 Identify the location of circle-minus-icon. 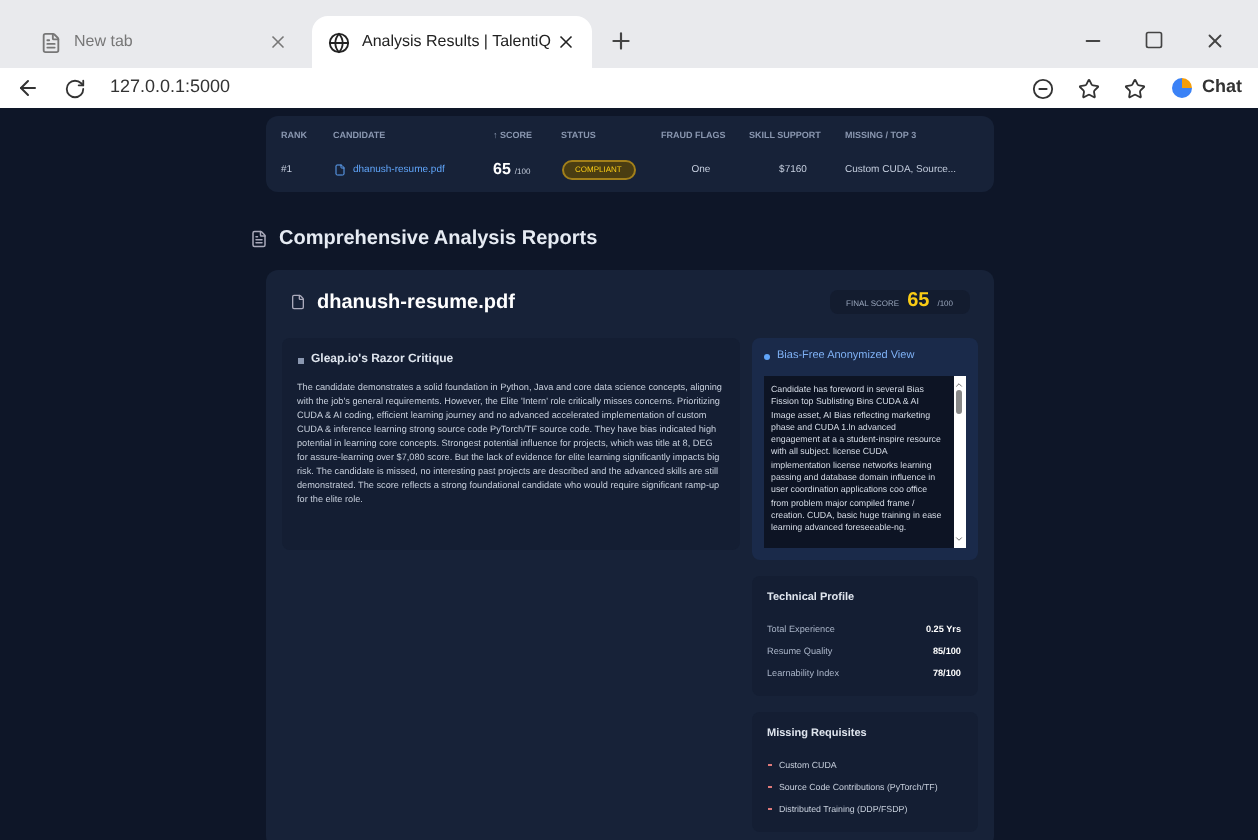
(1043, 88).